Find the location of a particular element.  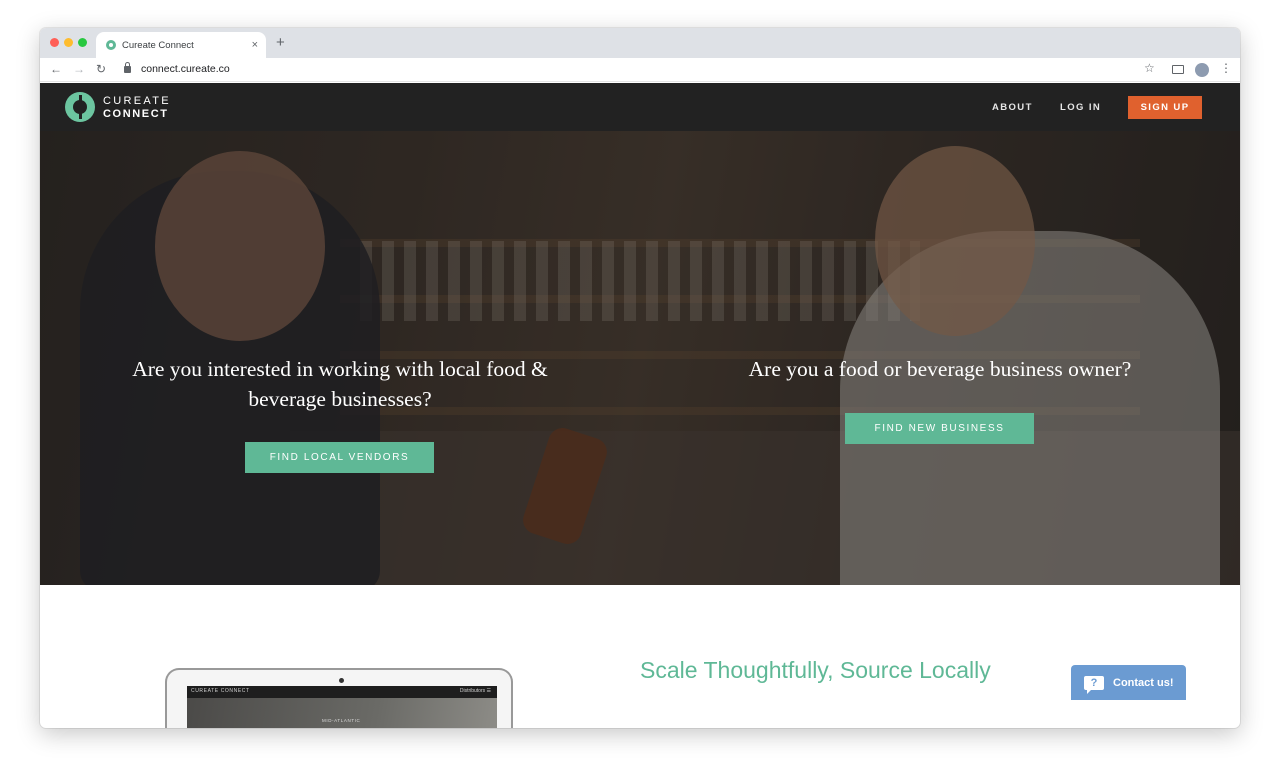

logo-wordmark-top: CUREATE is located at coordinates (137, 101).